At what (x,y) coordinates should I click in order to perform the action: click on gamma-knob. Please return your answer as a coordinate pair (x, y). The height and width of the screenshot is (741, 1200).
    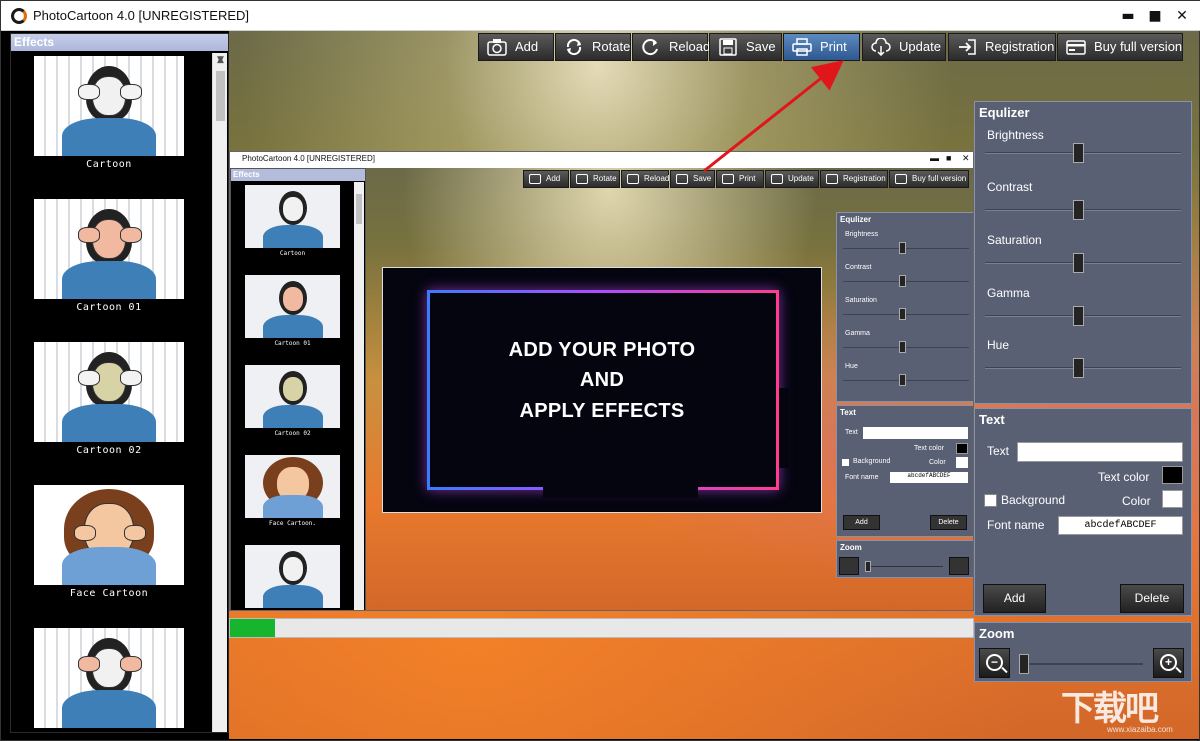
    Looking at the image, I should click on (1078, 316).